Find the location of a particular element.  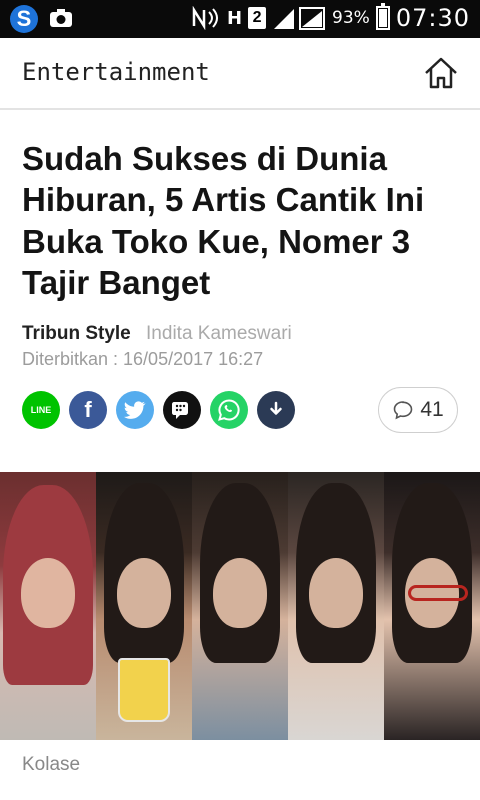

byline: Tribun Style Indita Kameswari is located at coordinates (157, 334).